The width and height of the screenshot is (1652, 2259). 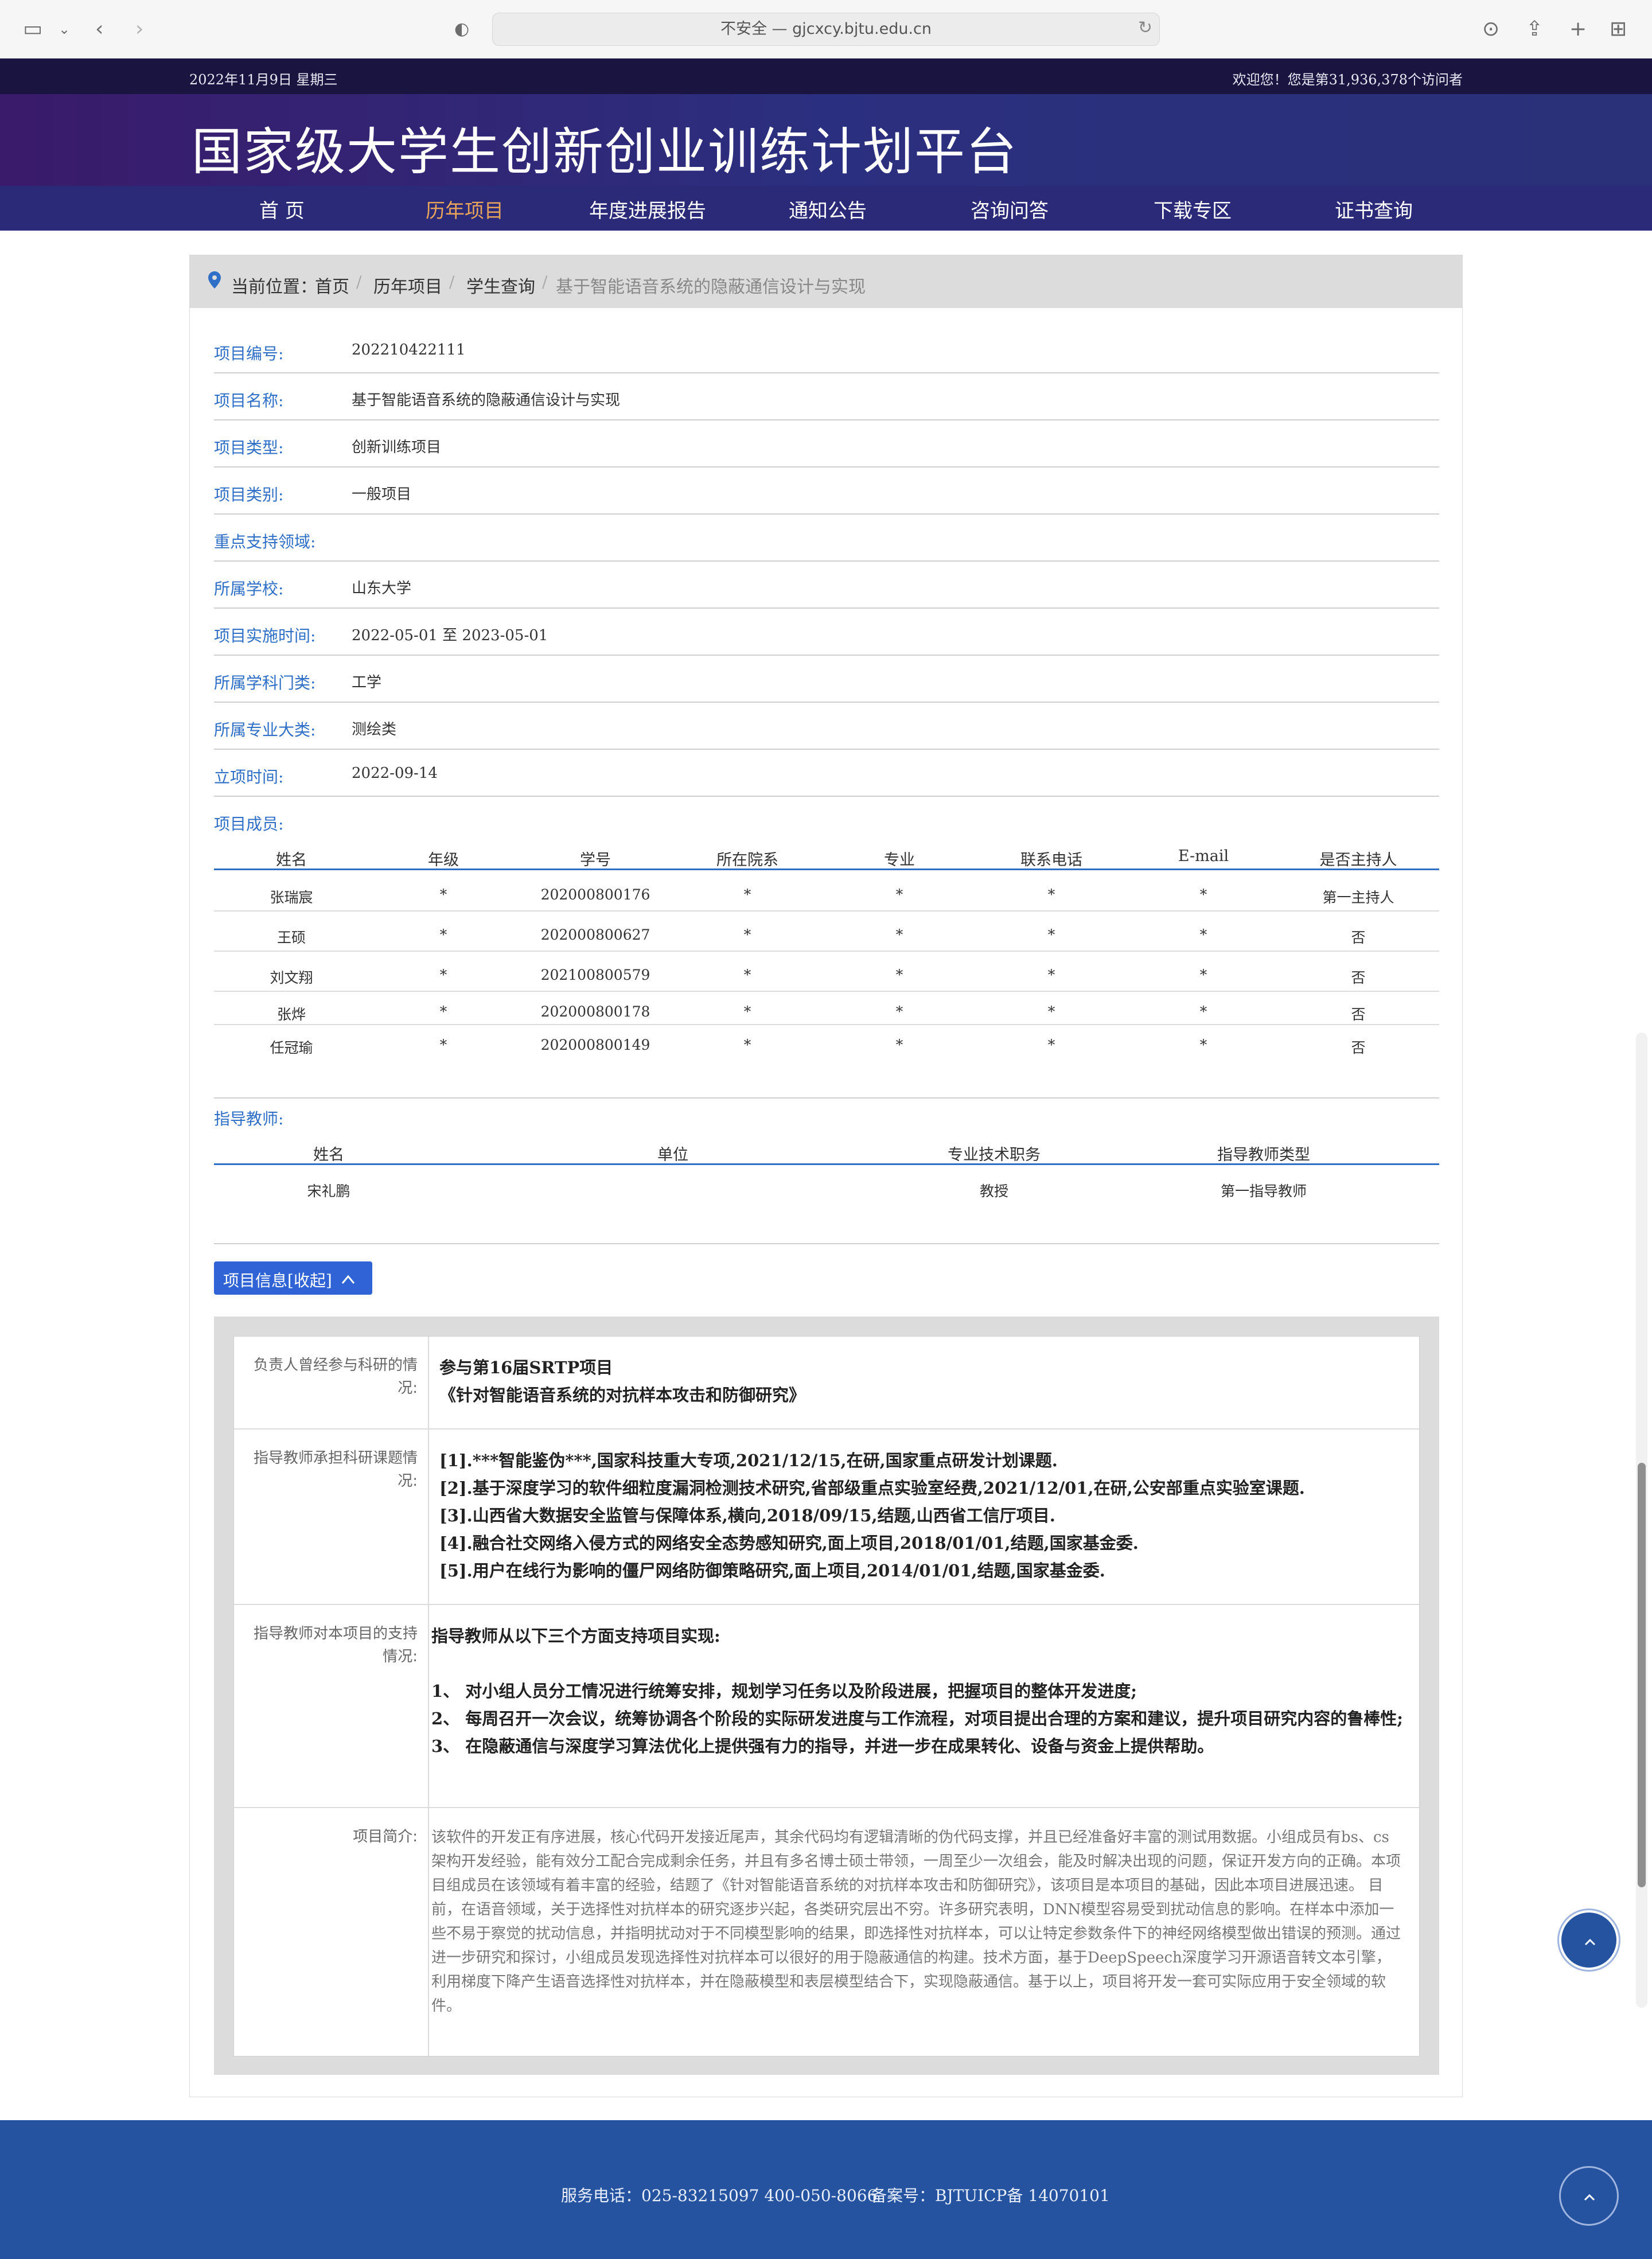 I want to click on info-key: 项目简介:, so click(x=385, y=1836).